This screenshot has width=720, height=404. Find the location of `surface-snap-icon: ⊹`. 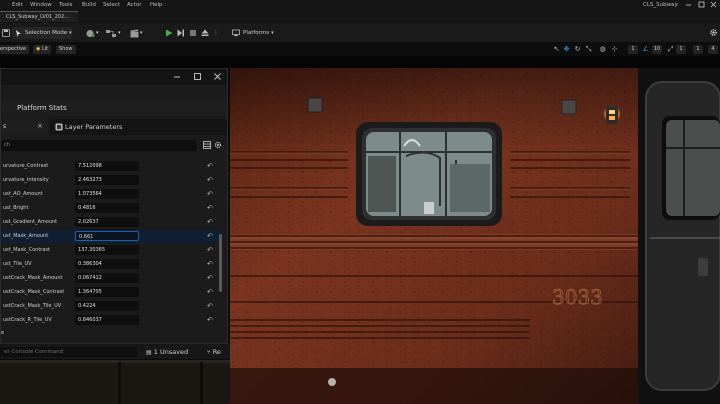

surface-snap-icon: ⊹ is located at coordinates (614, 49).